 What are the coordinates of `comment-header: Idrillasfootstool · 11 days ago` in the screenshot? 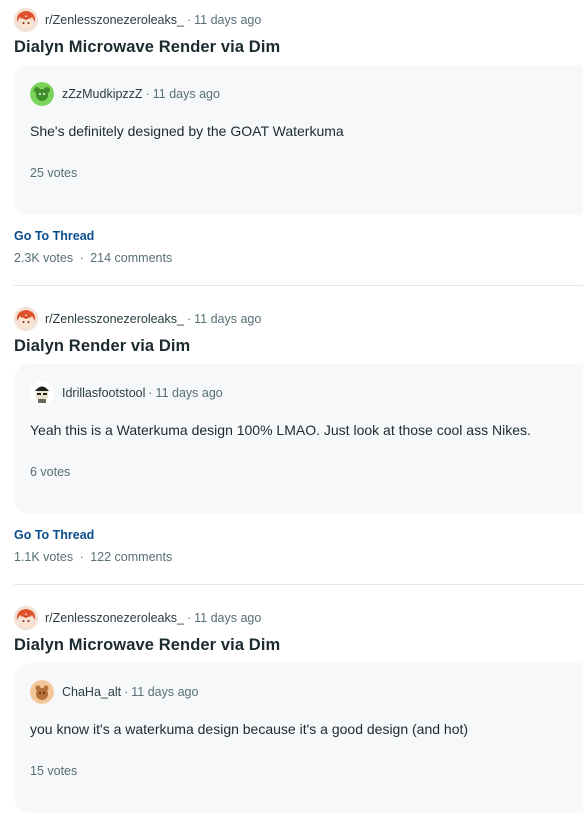 It's located at (306, 393).